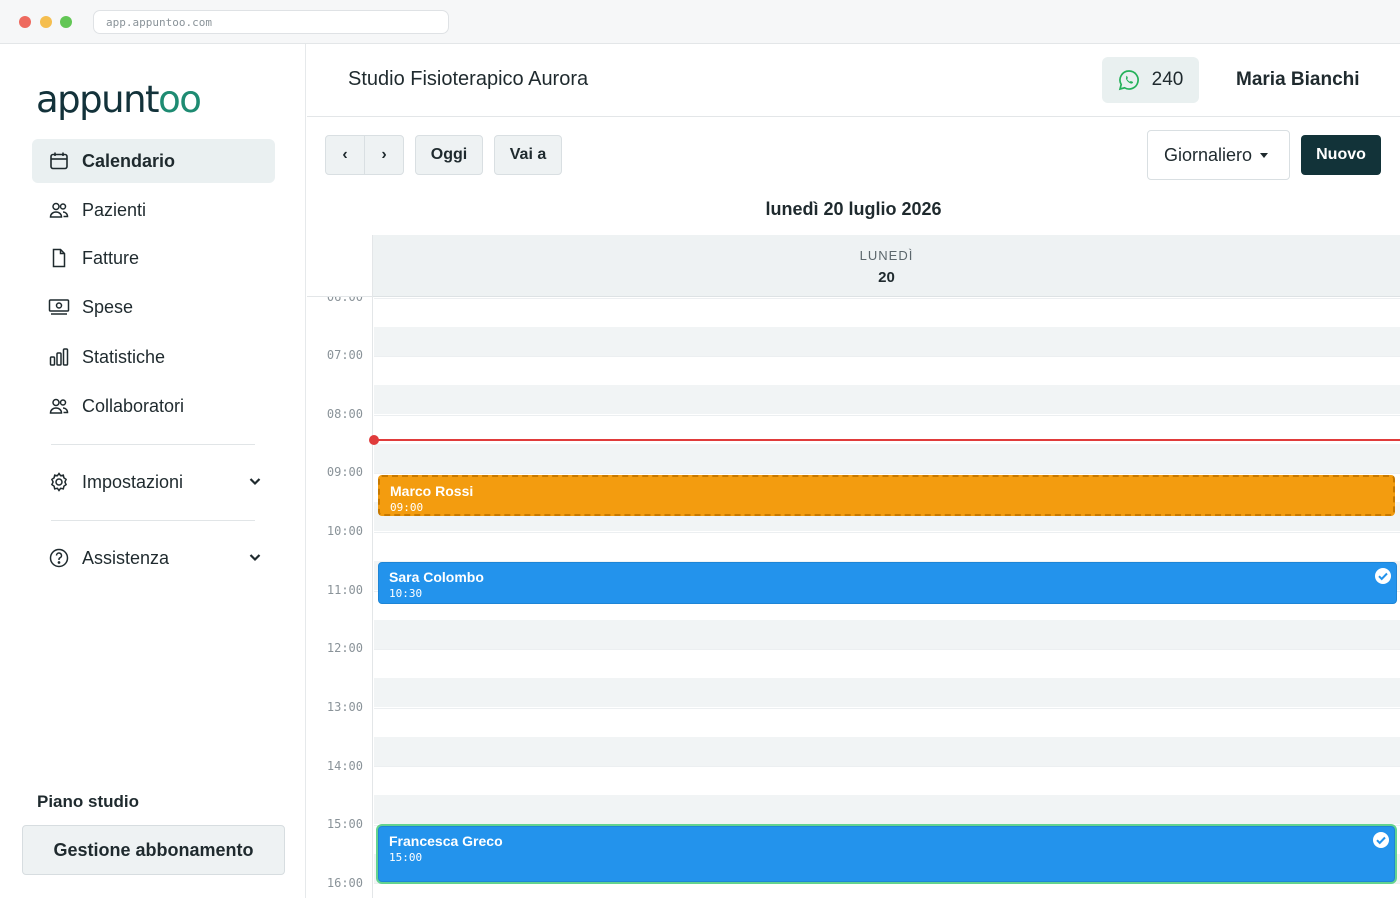 The height and width of the screenshot is (898, 1400). Describe the element at coordinates (345, 155) in the screenshot. I see `prev-day-button: ‹` at that location.